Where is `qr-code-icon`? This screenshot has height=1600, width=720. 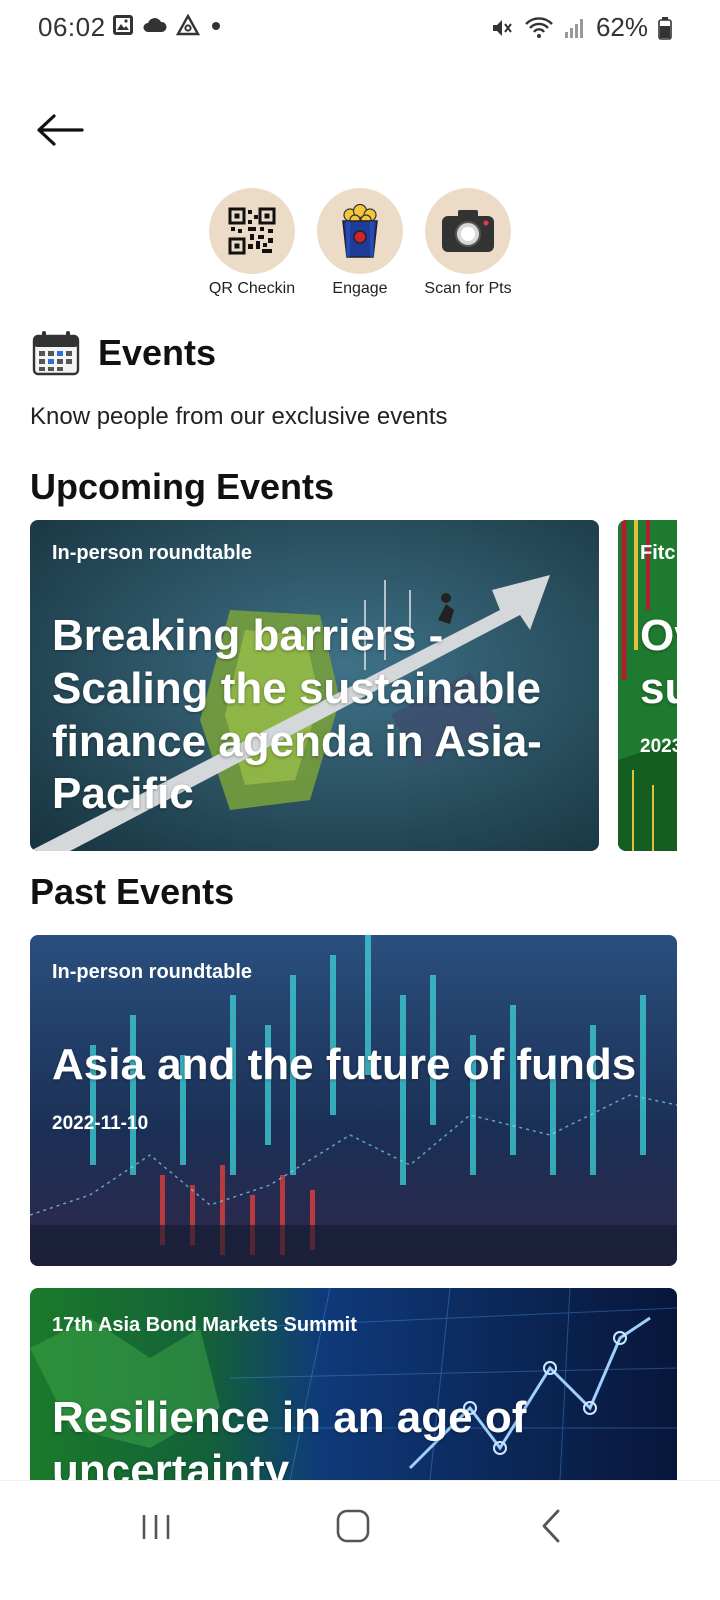 qr-code-icon is located at coordinates (252, 231).